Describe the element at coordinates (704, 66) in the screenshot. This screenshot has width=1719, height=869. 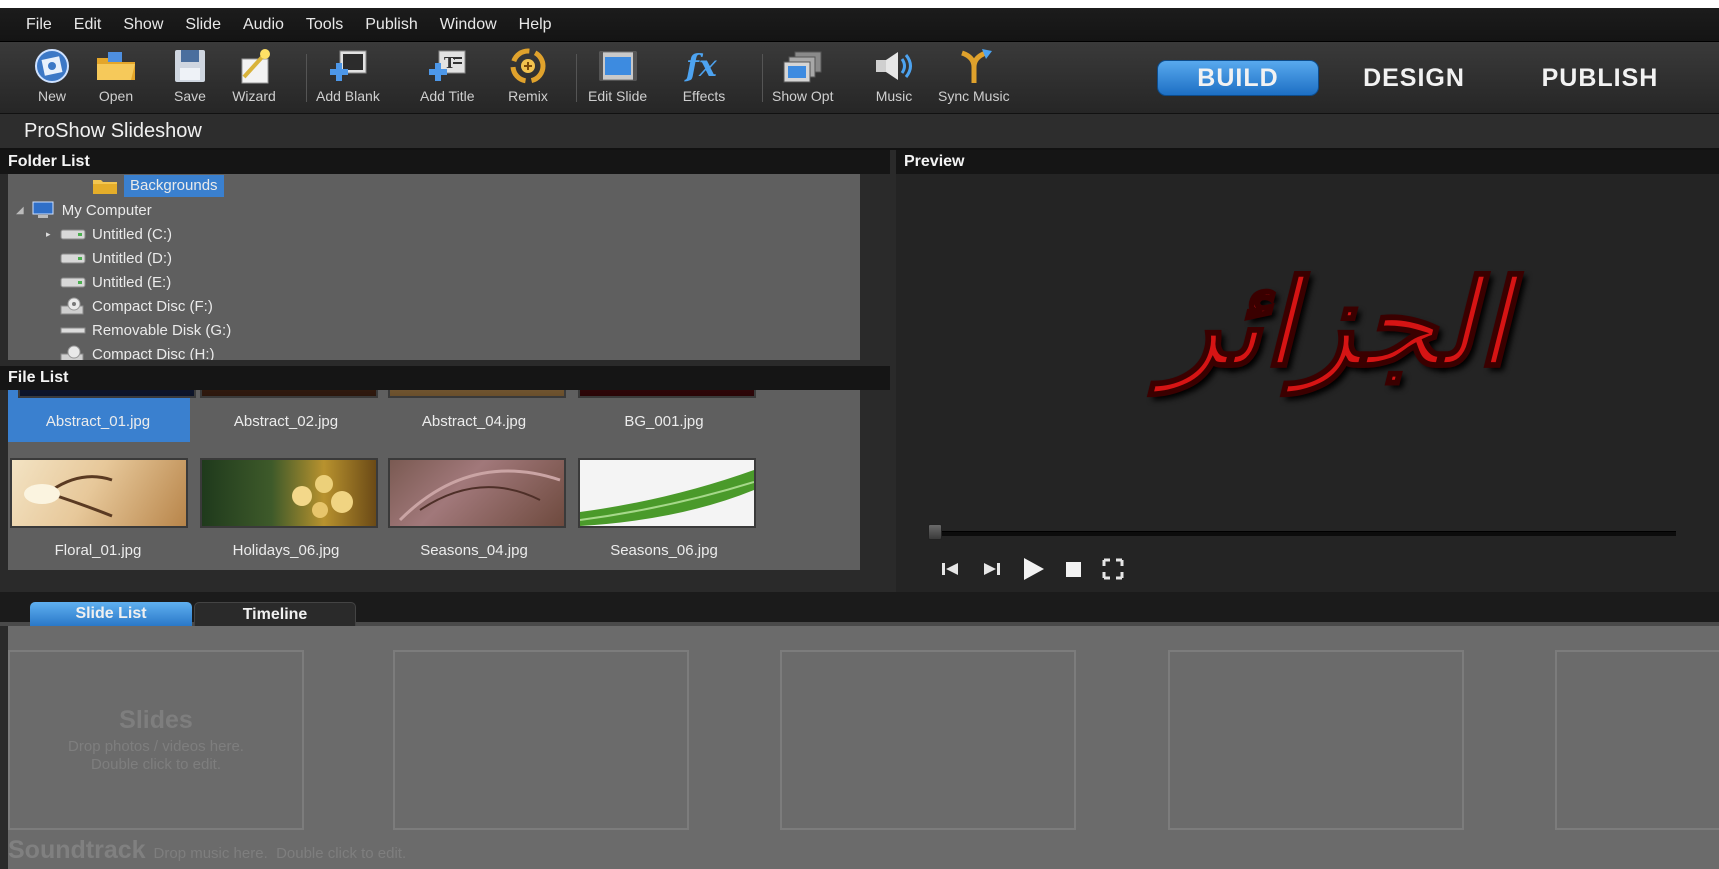
I see `effects-fx-icon: fx` at that location.